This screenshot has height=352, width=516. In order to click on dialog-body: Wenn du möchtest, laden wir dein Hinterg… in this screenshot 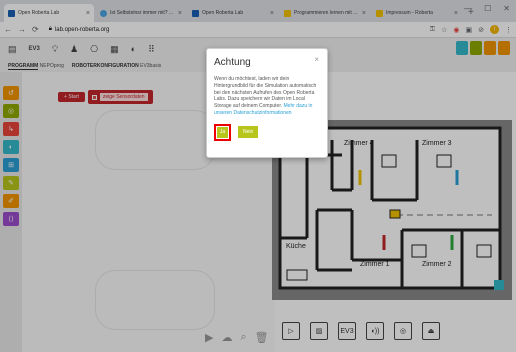, I will do `click(265, 96)`.